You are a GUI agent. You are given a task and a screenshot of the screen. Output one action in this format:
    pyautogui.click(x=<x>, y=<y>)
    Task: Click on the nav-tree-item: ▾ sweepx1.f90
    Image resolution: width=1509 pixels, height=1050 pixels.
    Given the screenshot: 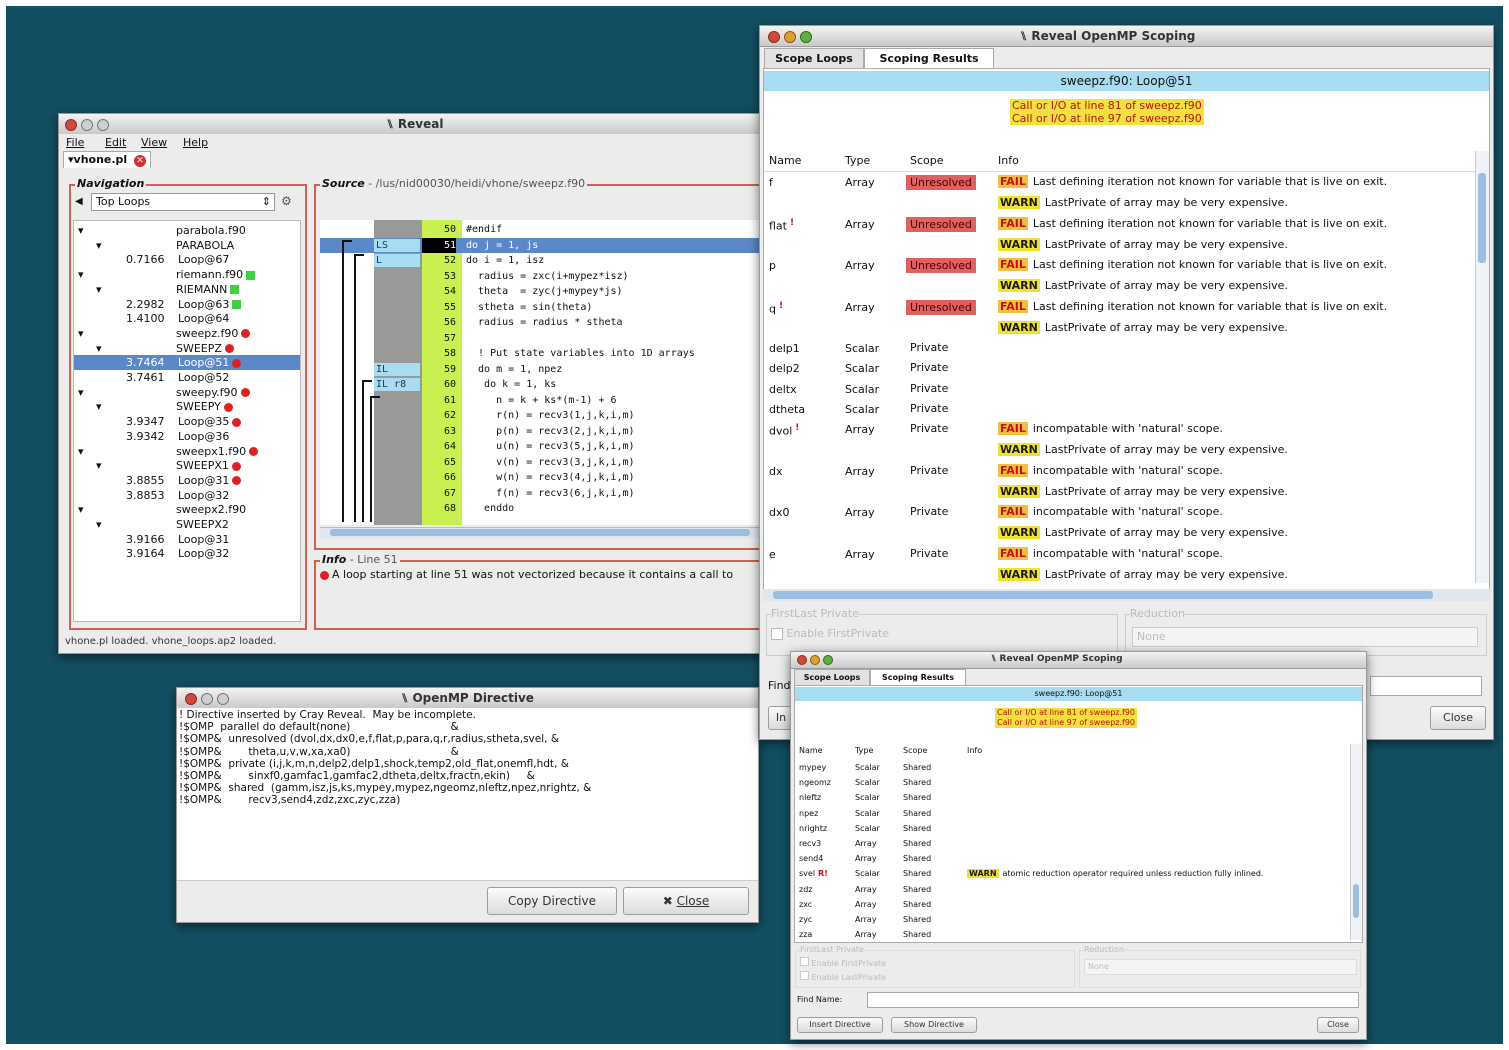 What is the action you would take?
    pyautogui.click(x=187, y=451)
    